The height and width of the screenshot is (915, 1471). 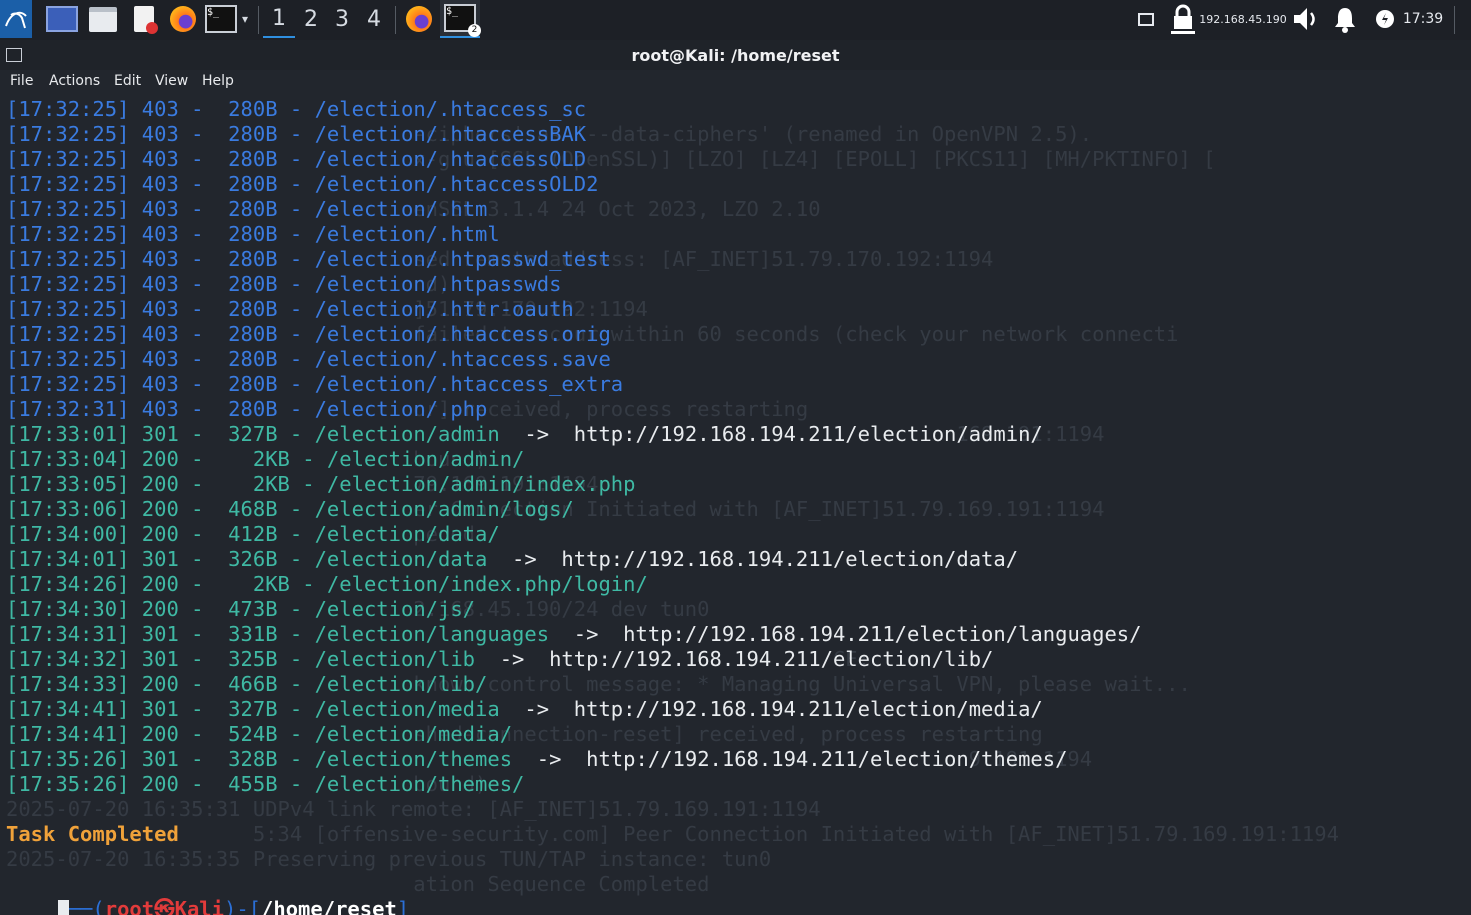 I want to click on notification-bell-icon, so click(x=1345, y=19).